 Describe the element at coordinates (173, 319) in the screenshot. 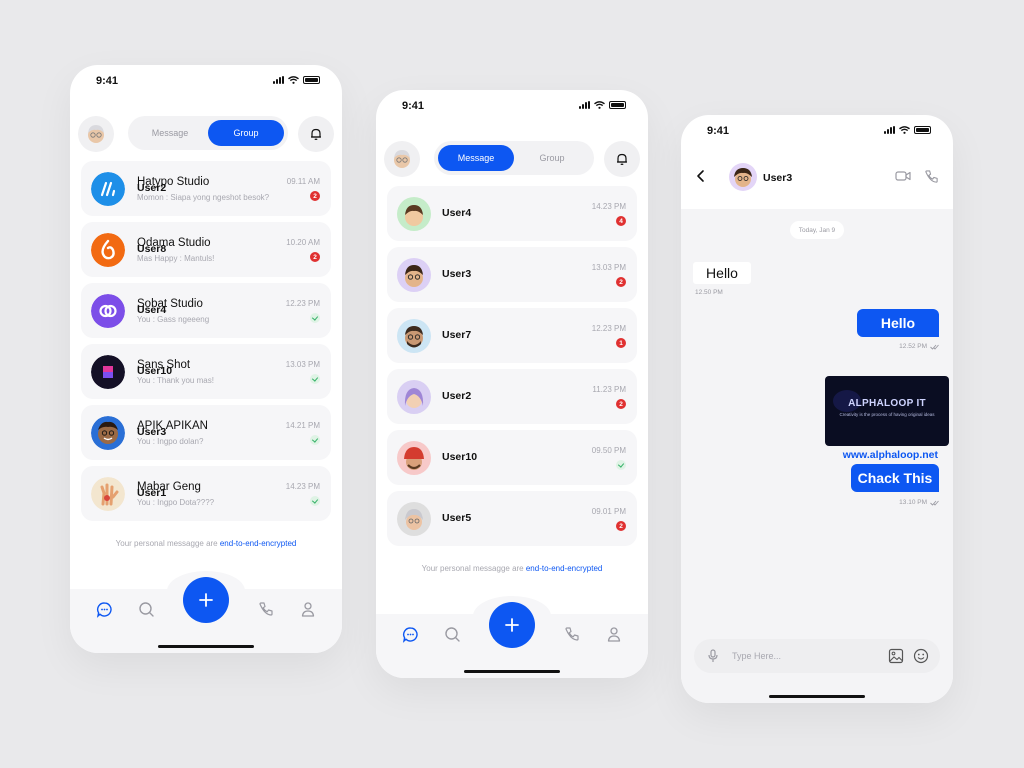

I see `chat-preview: You : Gass ngeeeng` at that location.